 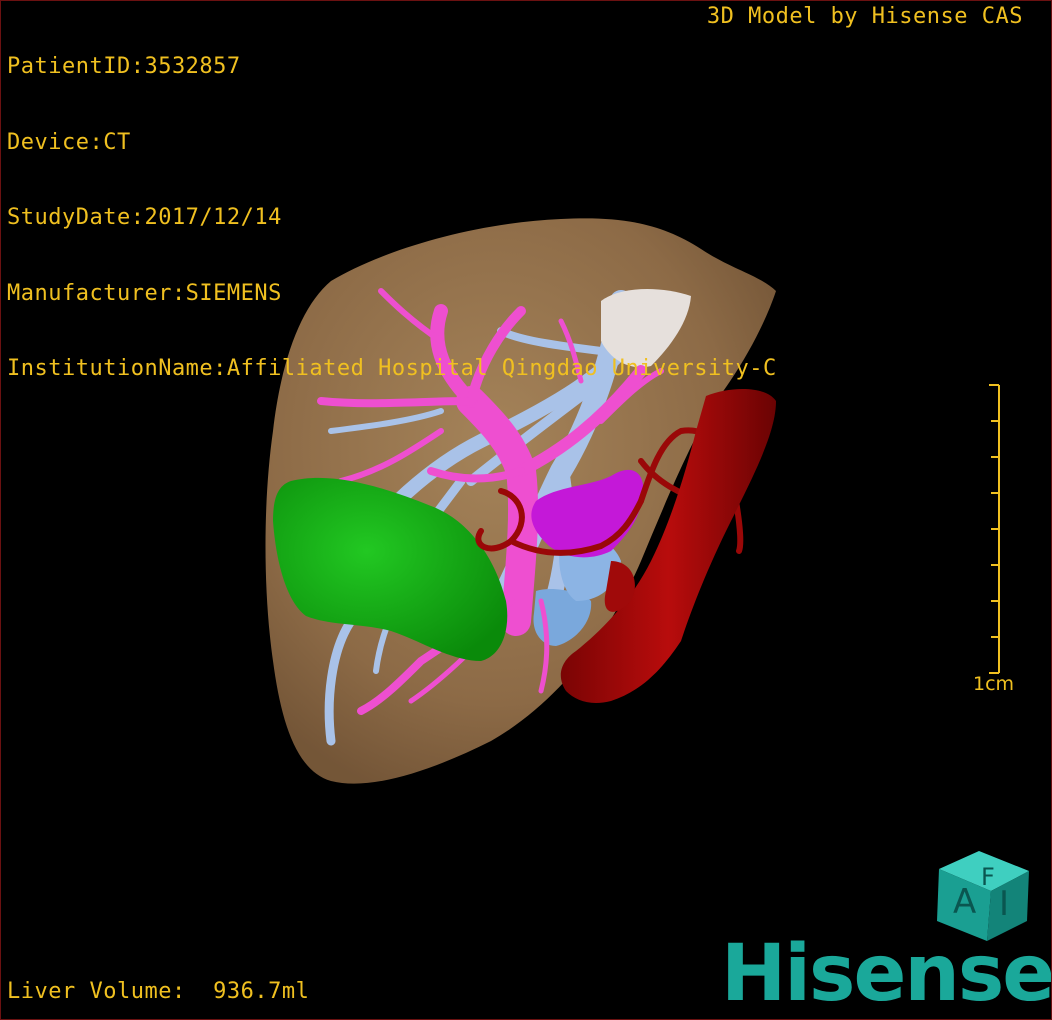 I want to click on model-credit: 3D Model by Hisense CAS, so click(x=864, y=16).